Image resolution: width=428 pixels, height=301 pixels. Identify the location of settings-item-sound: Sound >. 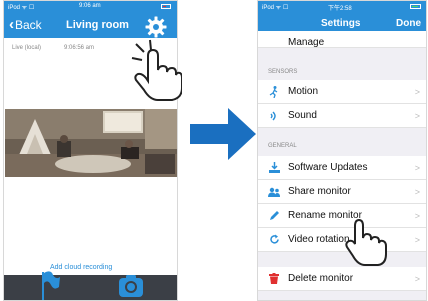
(342, 116).